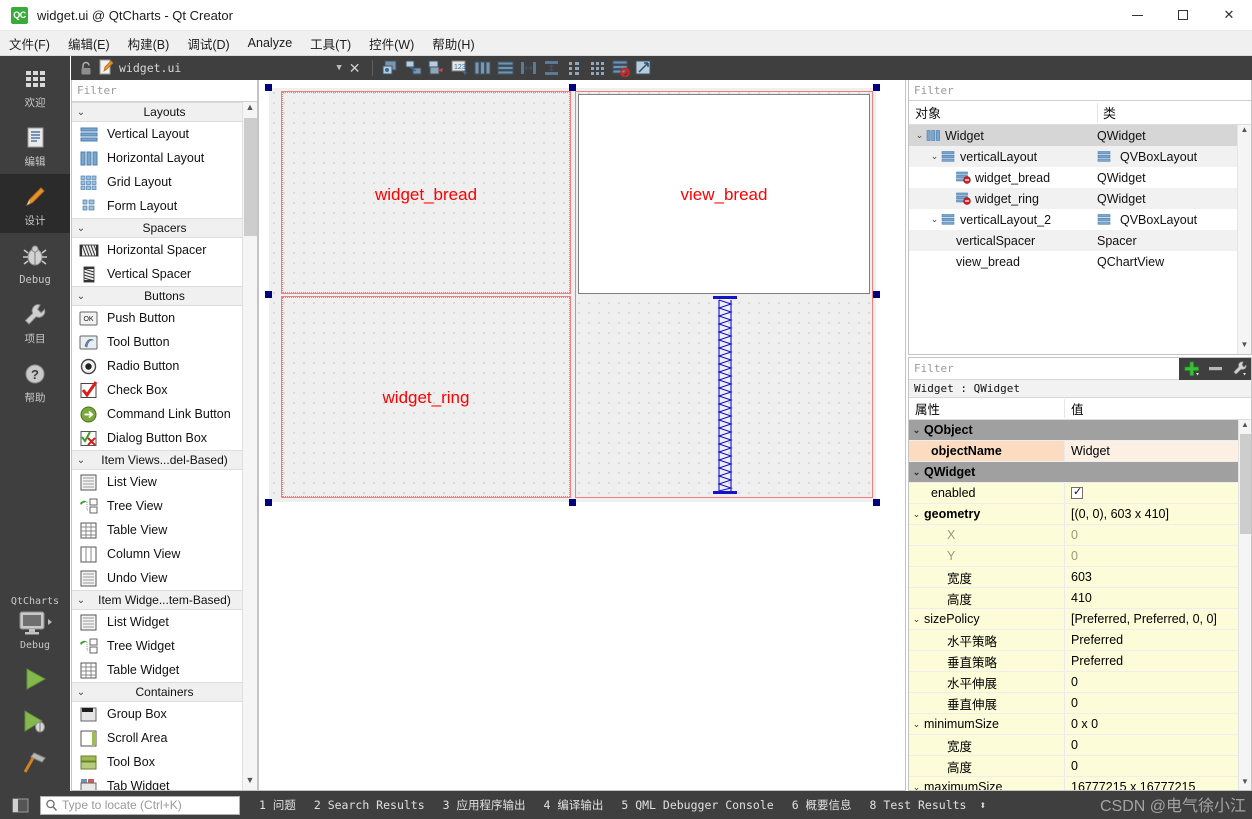  Describe the element at coordinates (725, 395) in the screenshot. I see `vertical-spacer-widget` at that location.